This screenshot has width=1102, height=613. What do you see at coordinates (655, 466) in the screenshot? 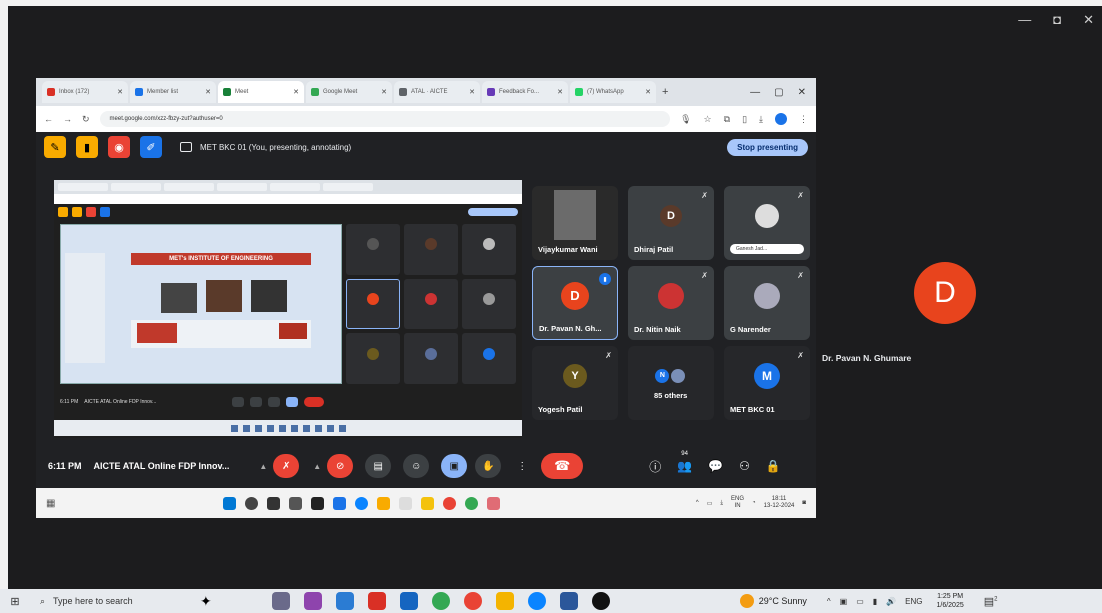
I see `info-icon: ⓘ` at bounding box center [655, 466].